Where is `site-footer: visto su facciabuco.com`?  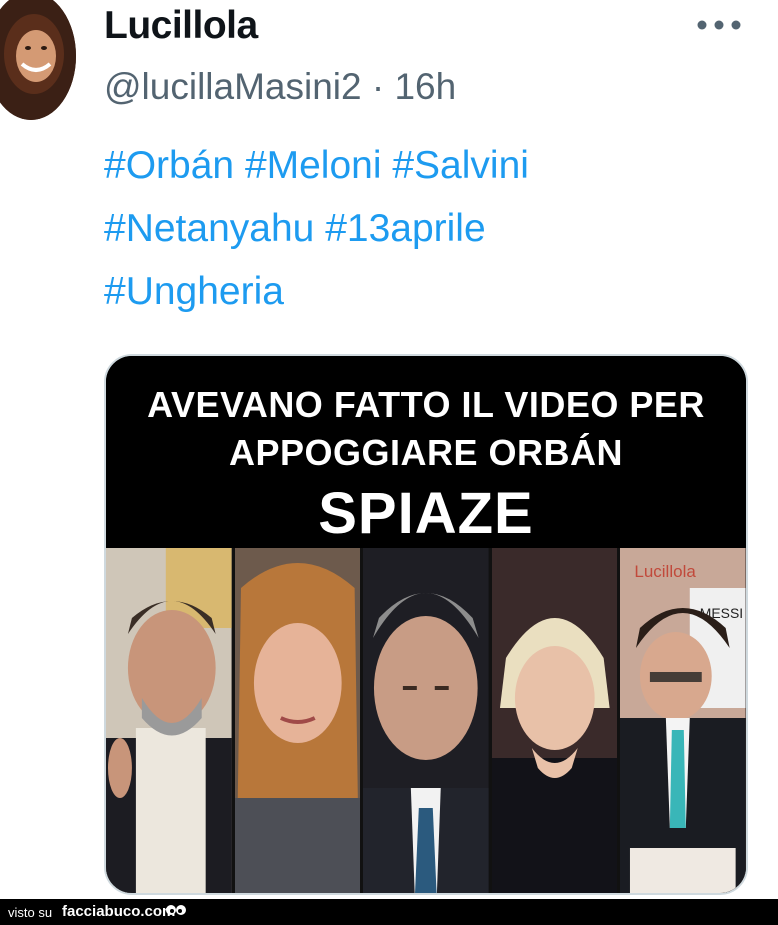 site-footer: visto su facciabuco.com is located at coordinates (389, 912).